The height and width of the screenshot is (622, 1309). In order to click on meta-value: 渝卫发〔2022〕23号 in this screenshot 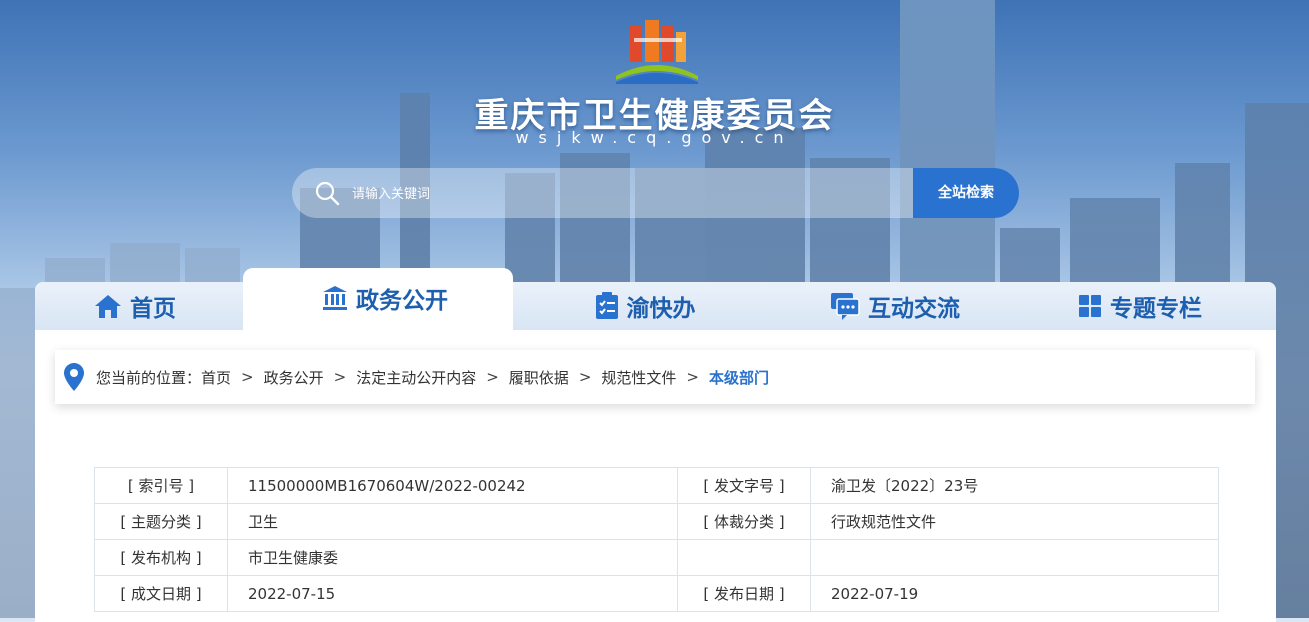, I will do `click(1014, 485)`.